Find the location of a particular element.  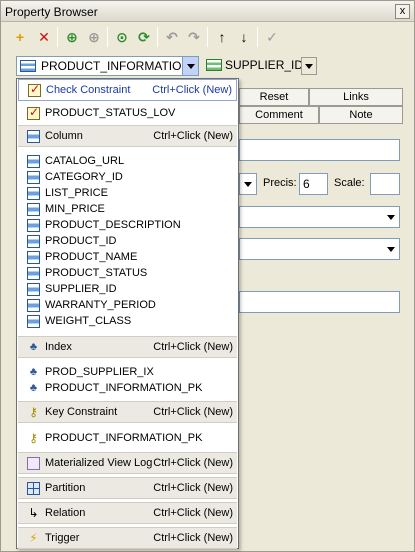

index-header: ♣ Index Ctrl+Click (New) is located at coordinates (127, 347).